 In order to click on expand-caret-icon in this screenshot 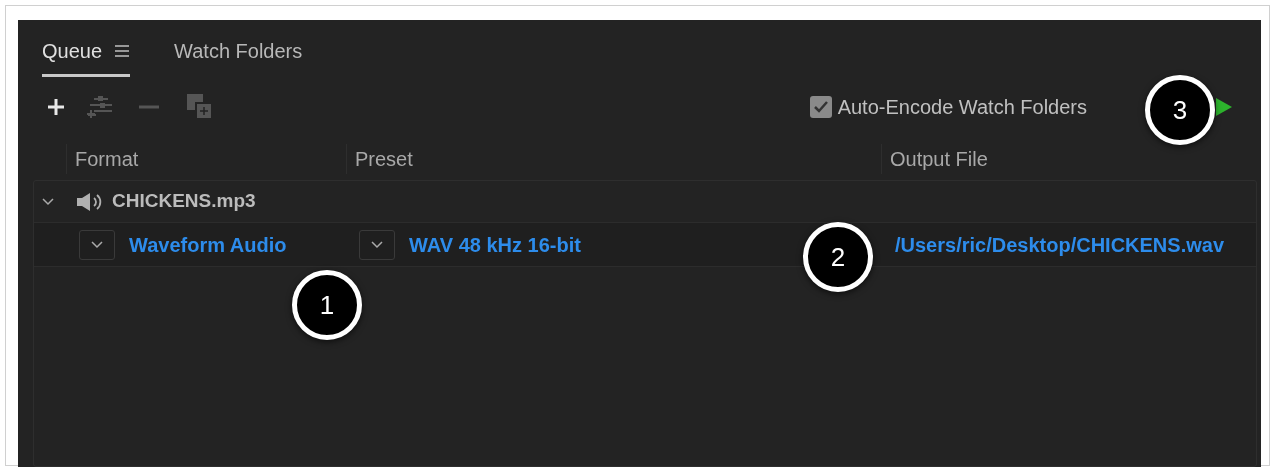, I will do `click(48, 201)`.